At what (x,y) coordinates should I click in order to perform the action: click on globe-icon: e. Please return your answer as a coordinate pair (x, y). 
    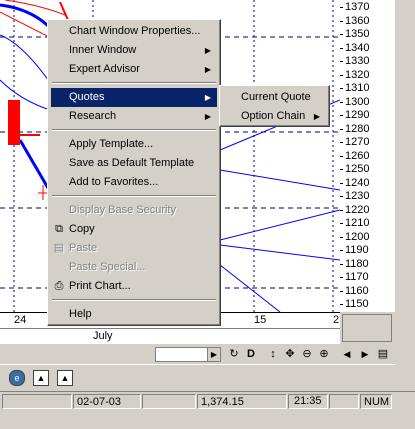
    Looking at the image, I should click on (17, 378).